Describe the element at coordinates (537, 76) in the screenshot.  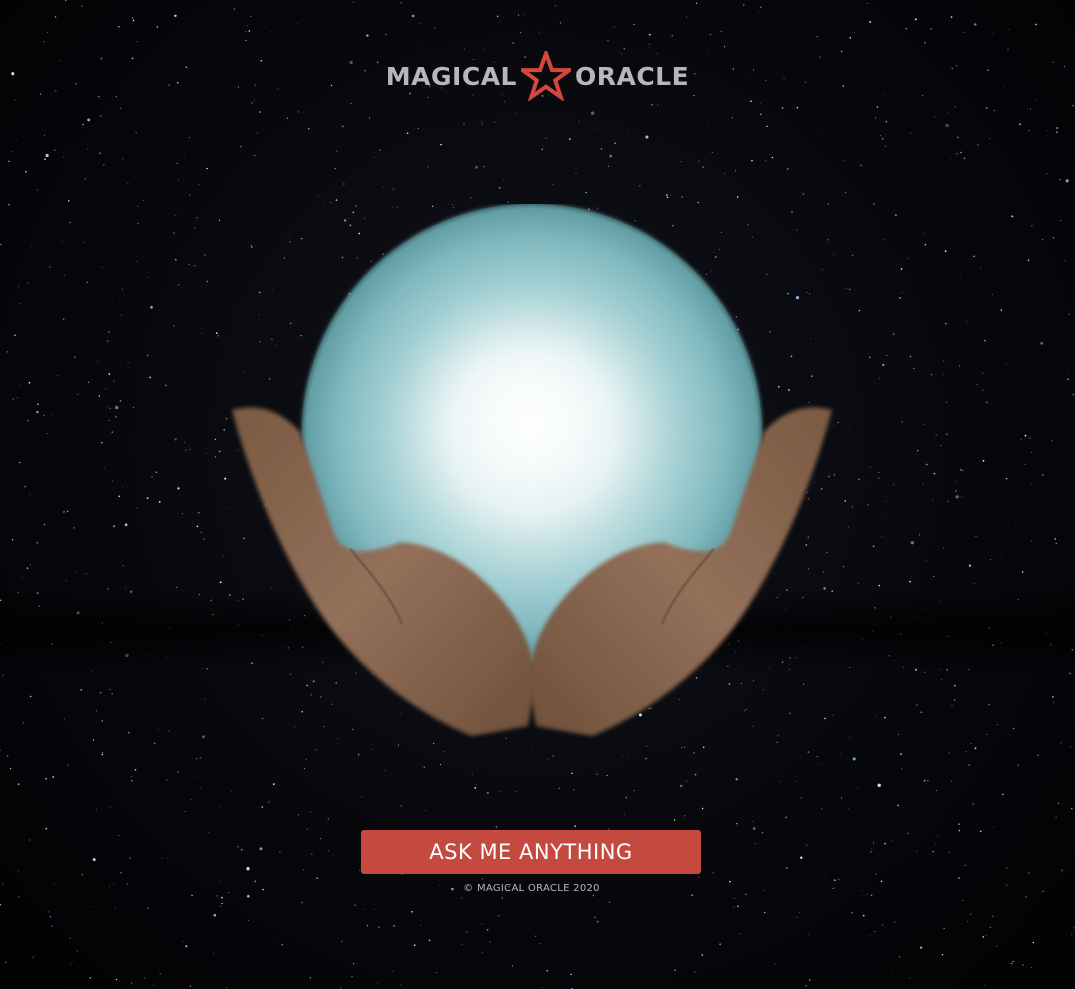
I see `logo: MAGICAL ORACLE` at that location.